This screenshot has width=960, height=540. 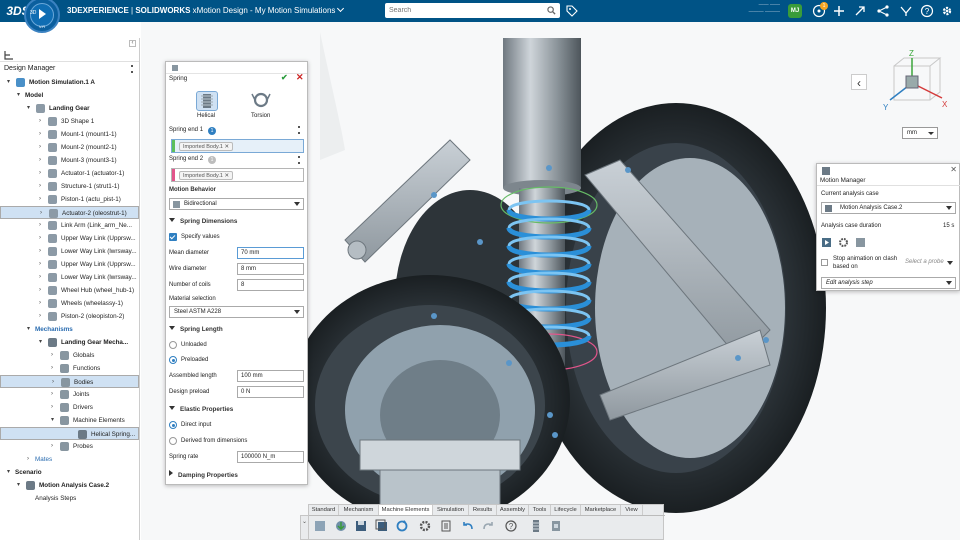 What do you see at coordinates (556, 526) in the screenshot?
I see `damper-tool-icon` at bounding box center [556, 526].